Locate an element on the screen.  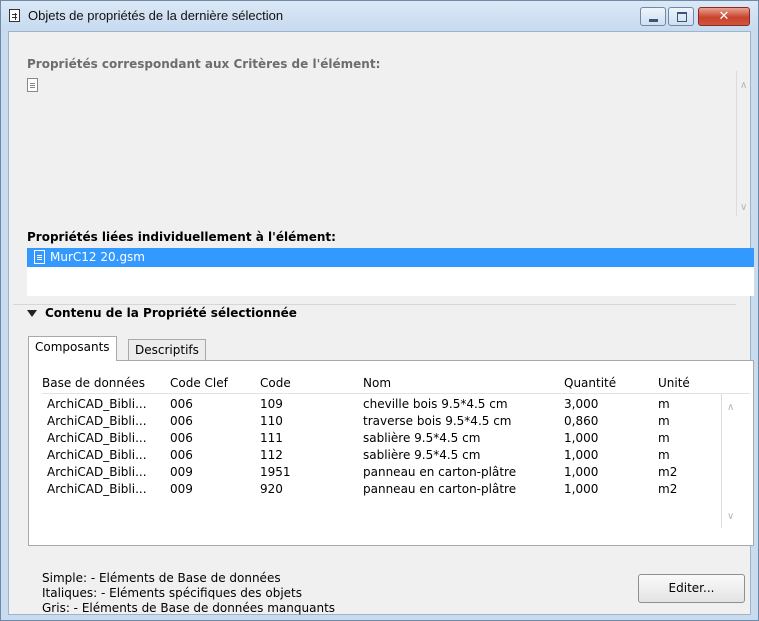
tab-label: Composants is located at coordinates (72, 347).